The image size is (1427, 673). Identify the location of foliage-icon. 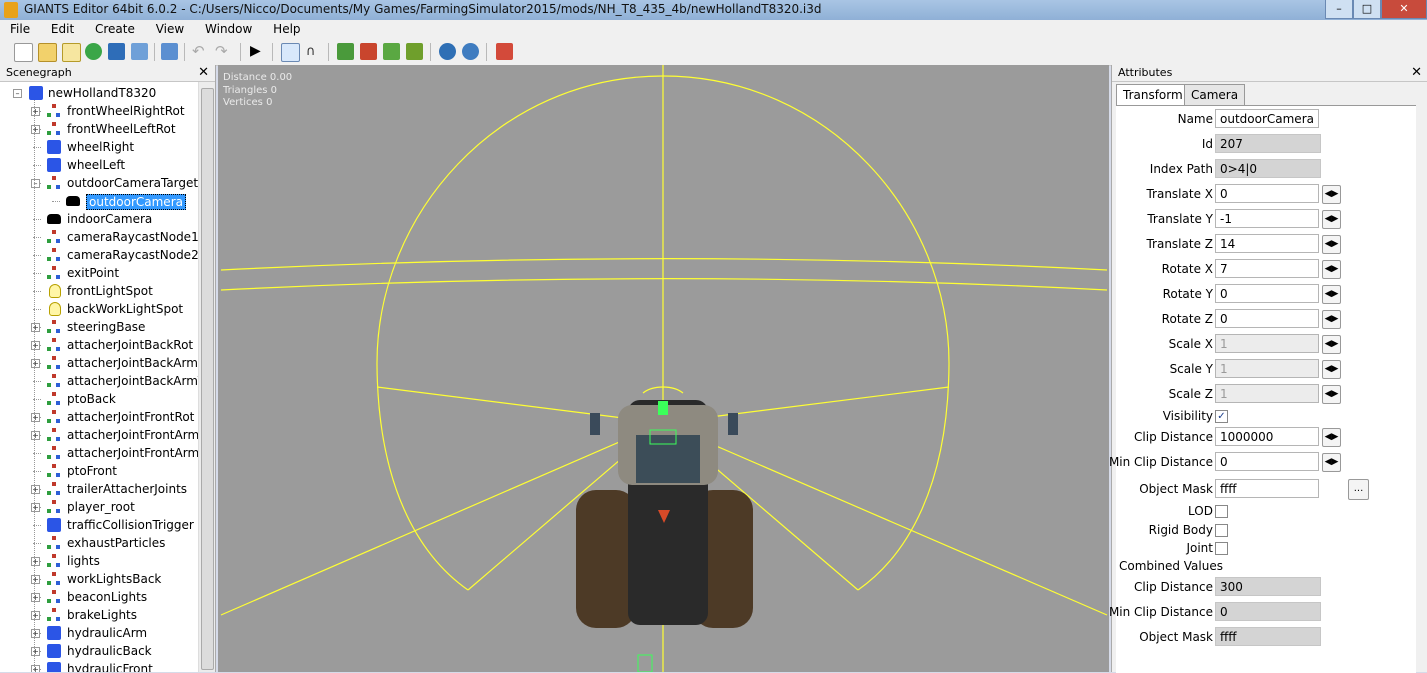
(391, 51).